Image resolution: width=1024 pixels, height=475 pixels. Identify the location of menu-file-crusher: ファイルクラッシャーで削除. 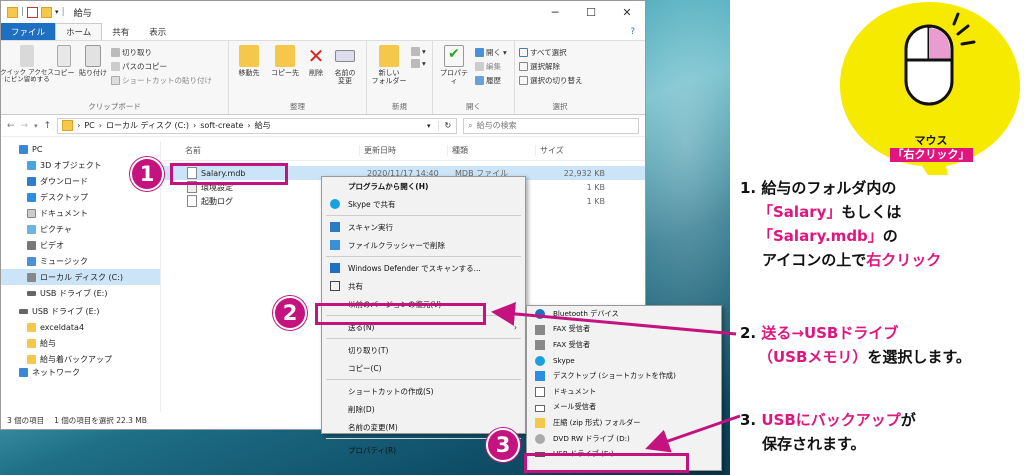
(423, 245).